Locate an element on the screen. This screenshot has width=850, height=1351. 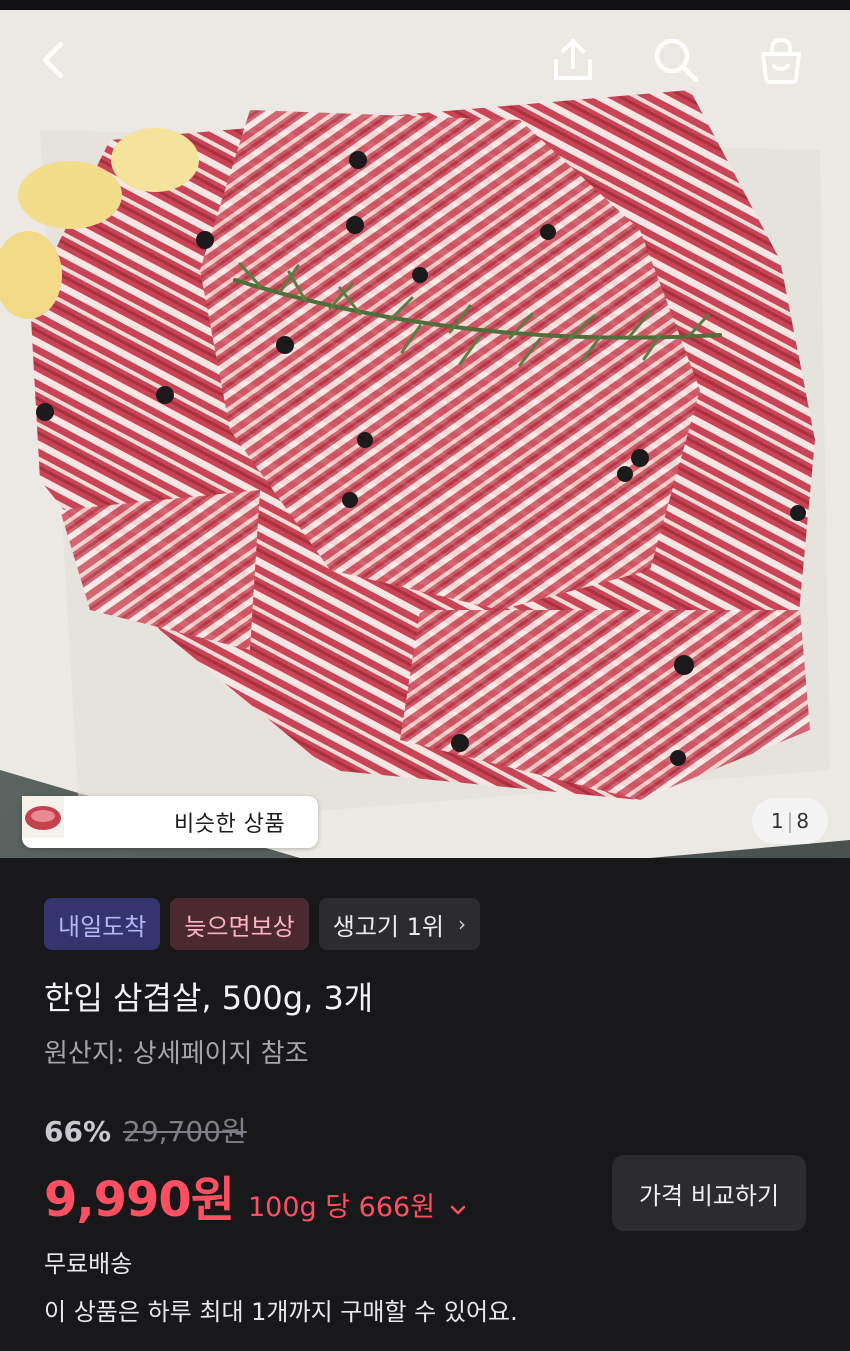
similar-products-chip: 비슷한 상품 is located at coordinates (170, 822).